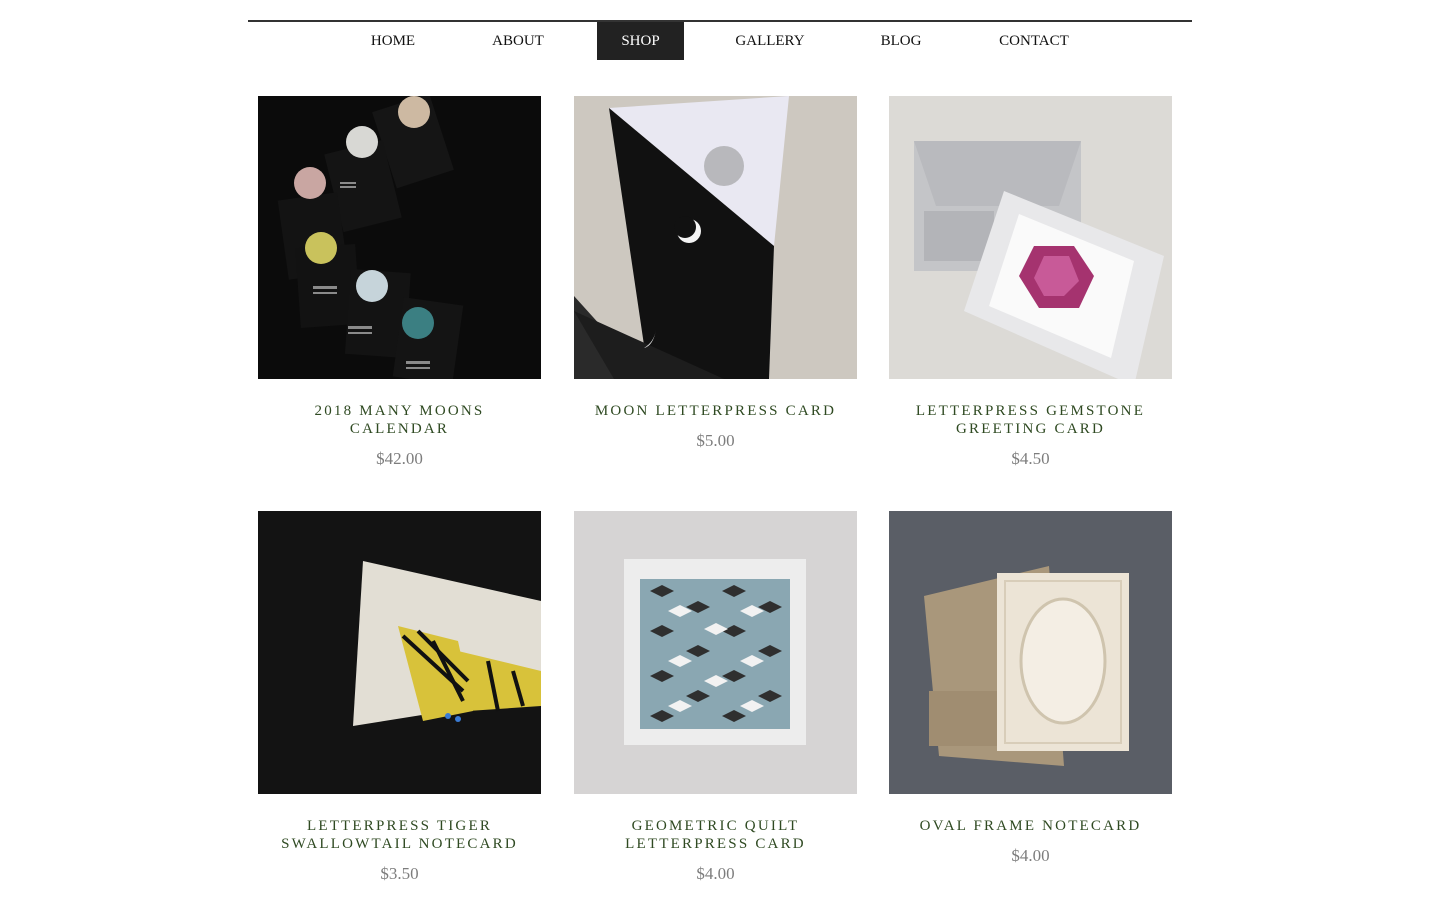 This screenshot has height=900, width=1440. I want to click on product-card: Letterpress Gemstone Greeting Card $4.50, so click(1030, 282).